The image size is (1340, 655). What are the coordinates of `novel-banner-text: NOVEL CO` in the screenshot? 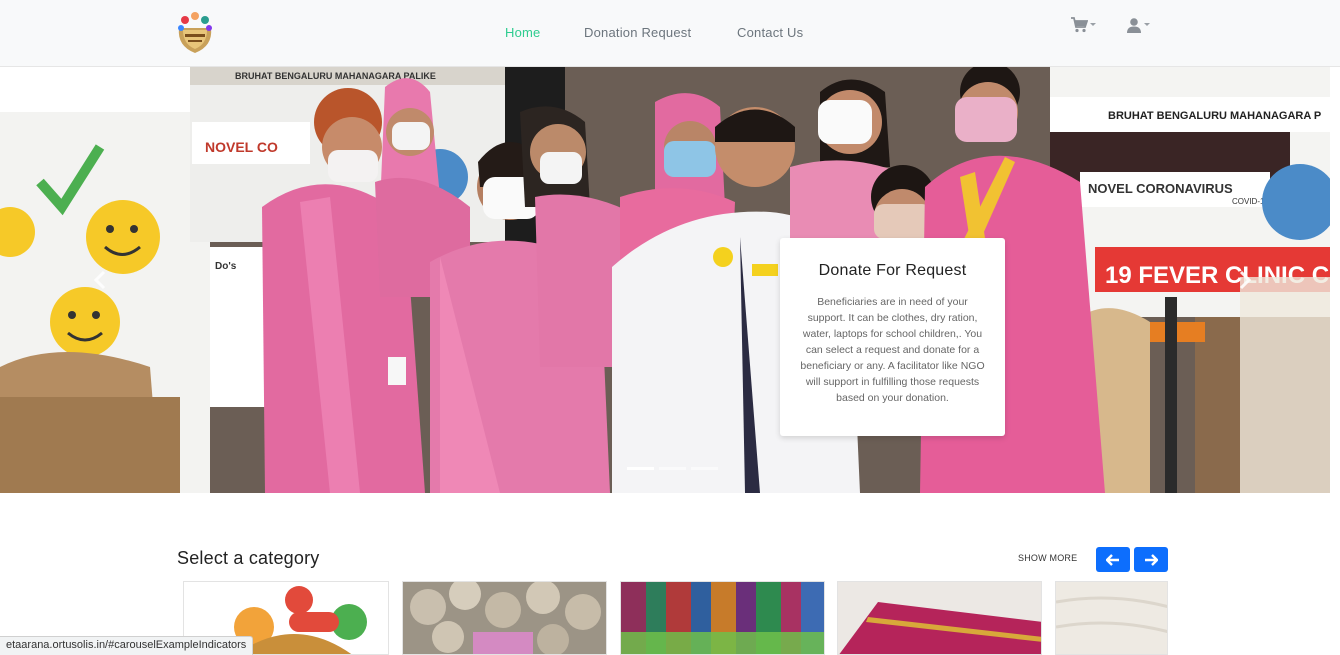 It's located at (241, 147).